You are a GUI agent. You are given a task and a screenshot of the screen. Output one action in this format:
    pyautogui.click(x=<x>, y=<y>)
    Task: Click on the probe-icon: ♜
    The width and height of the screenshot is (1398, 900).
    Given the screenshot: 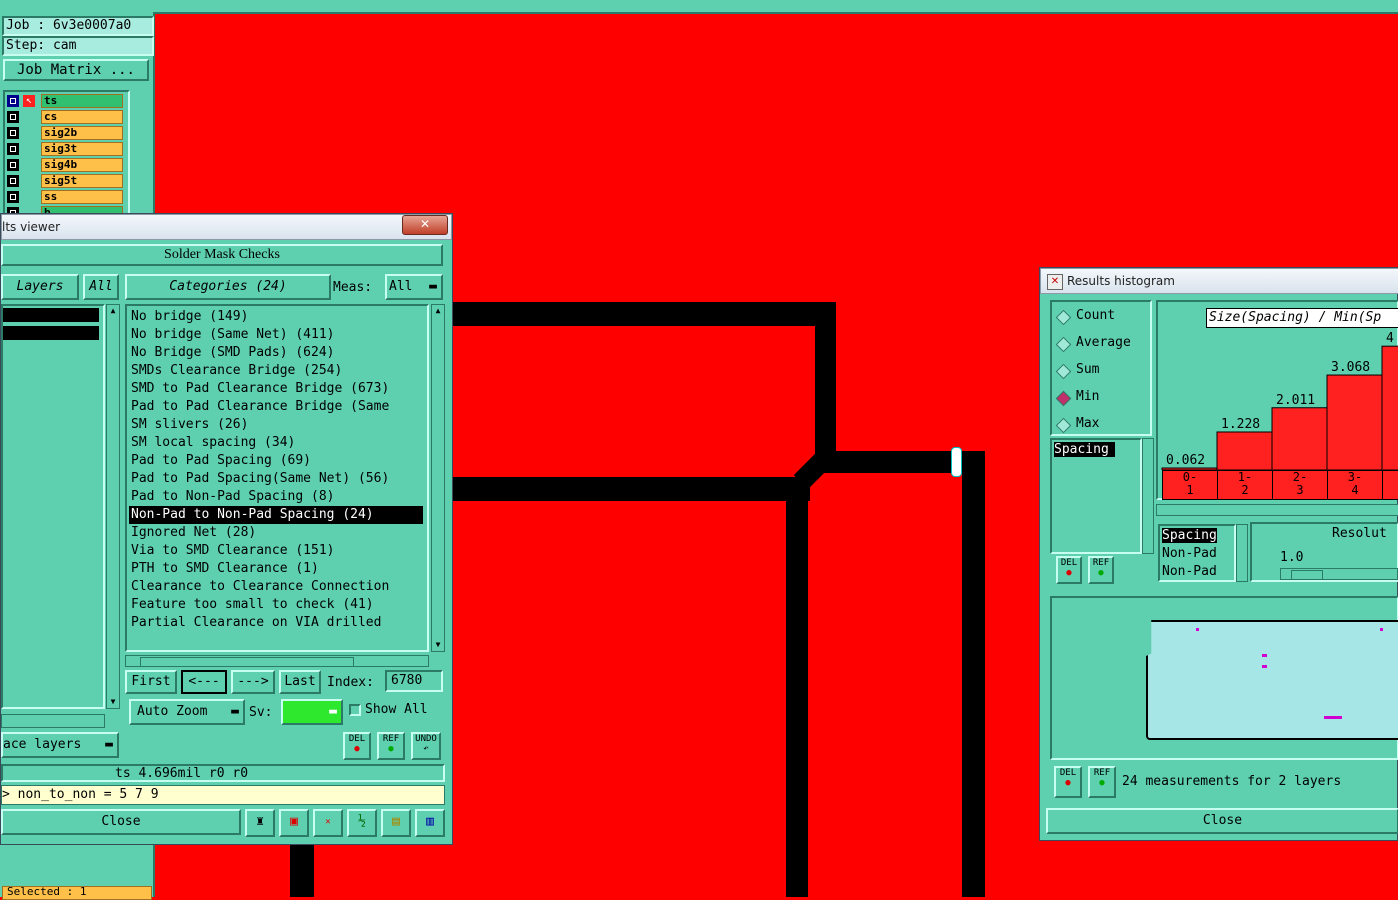 What is the action you would take?
    pyautogui.click(x=260, y=823)
    